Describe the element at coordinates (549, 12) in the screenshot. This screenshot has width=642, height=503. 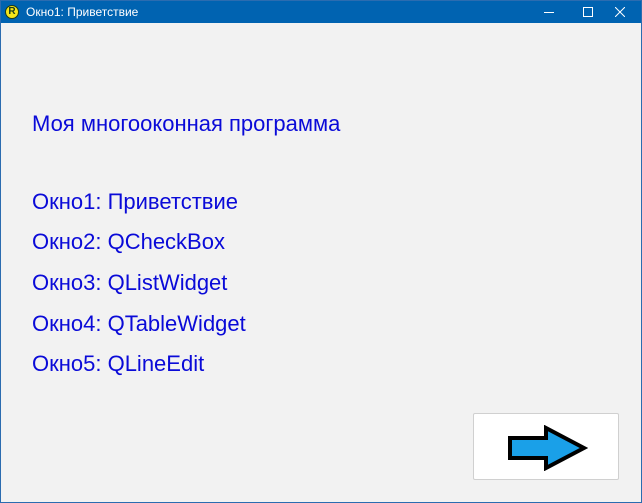
I see `minimize-icon` at that location.